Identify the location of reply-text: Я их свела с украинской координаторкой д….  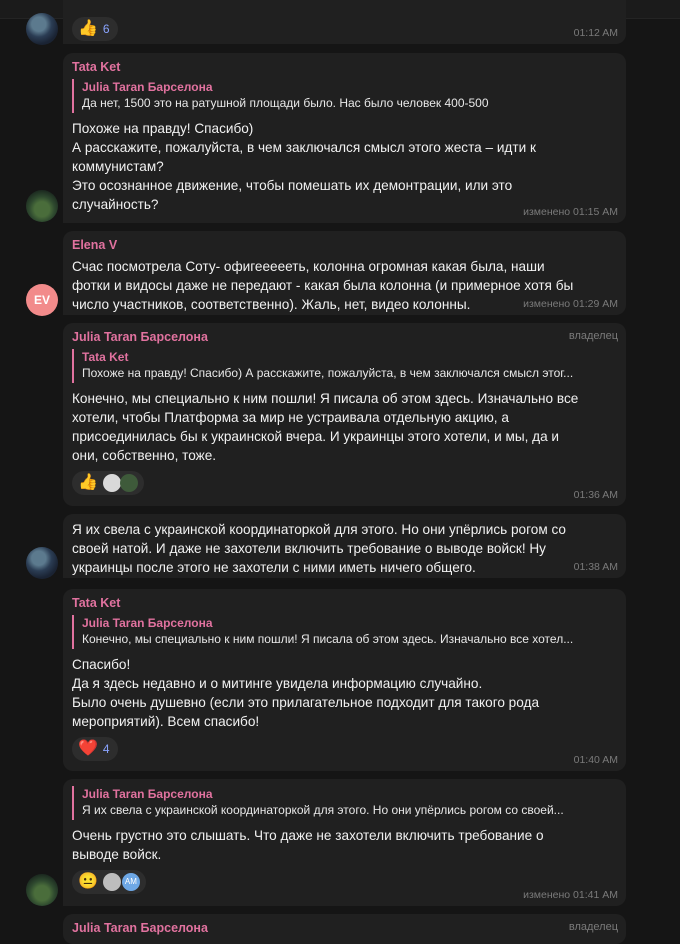
(323, 810).